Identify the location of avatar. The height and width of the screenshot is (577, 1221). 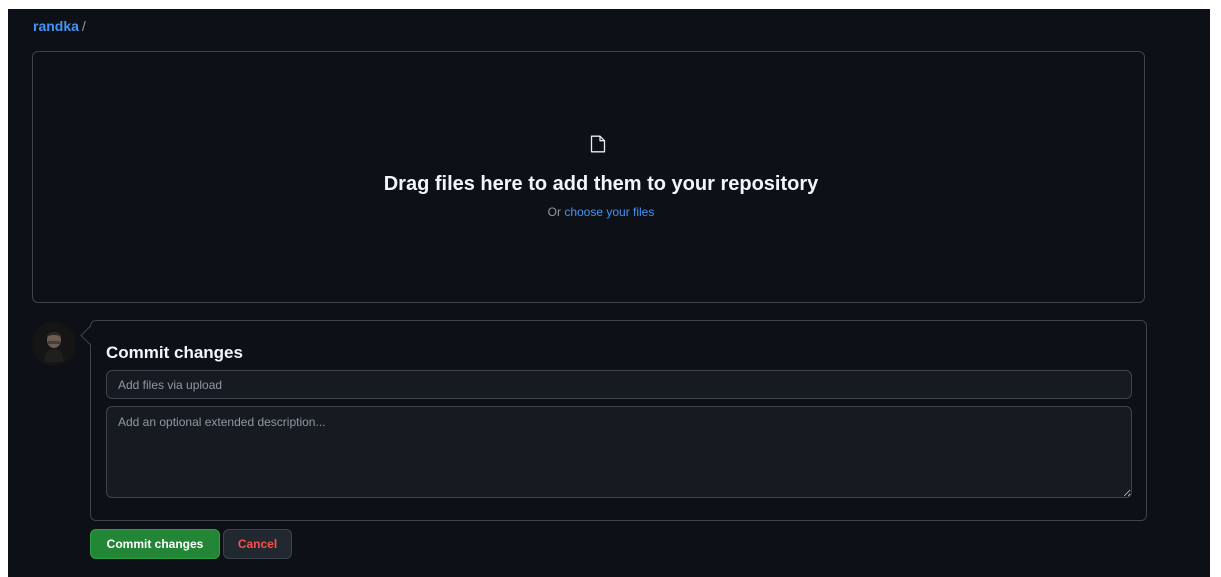
(54, 344).